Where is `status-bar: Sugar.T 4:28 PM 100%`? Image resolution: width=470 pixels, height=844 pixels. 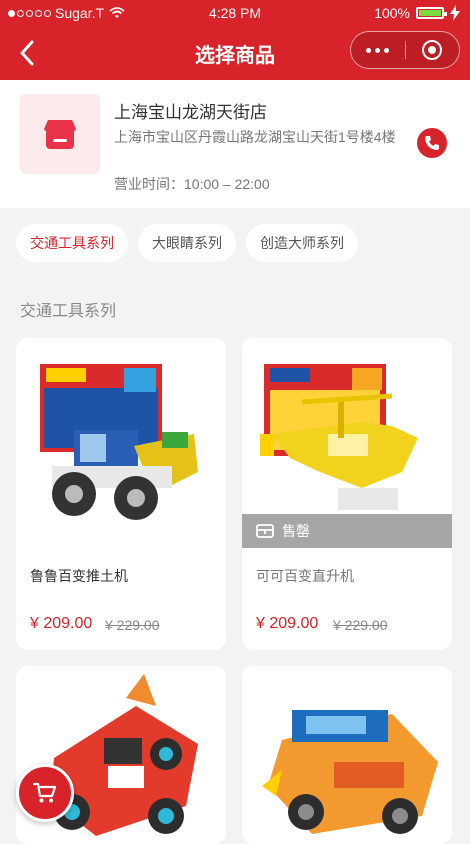 status-bar: Sugar.T 4:28 PM 100% is located at coordinates (235, 13).